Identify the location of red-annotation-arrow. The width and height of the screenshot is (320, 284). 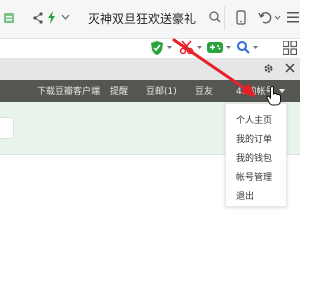
(214, 67).